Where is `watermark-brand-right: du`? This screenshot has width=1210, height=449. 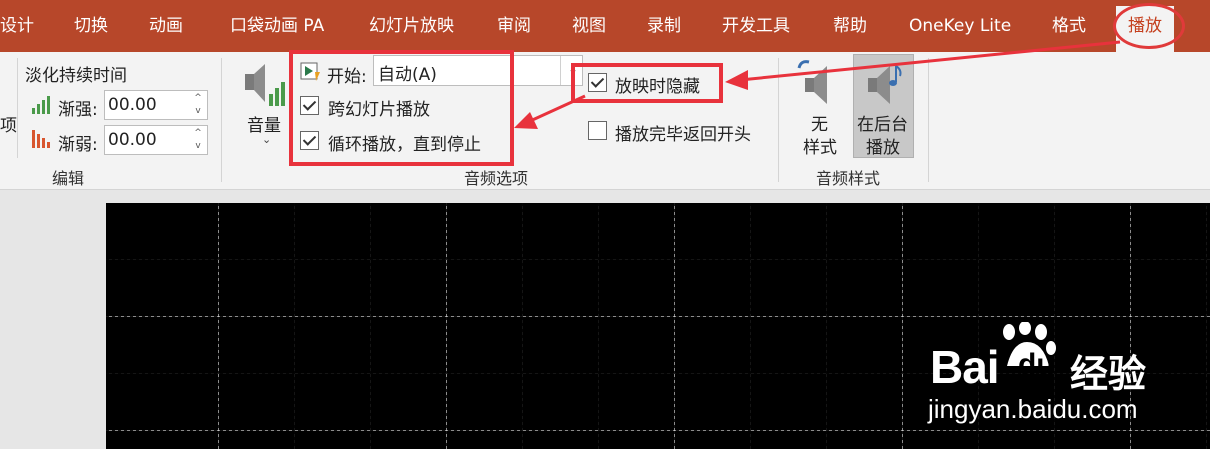 watermark-brand-right: du is located at coordinates (1036, 364).